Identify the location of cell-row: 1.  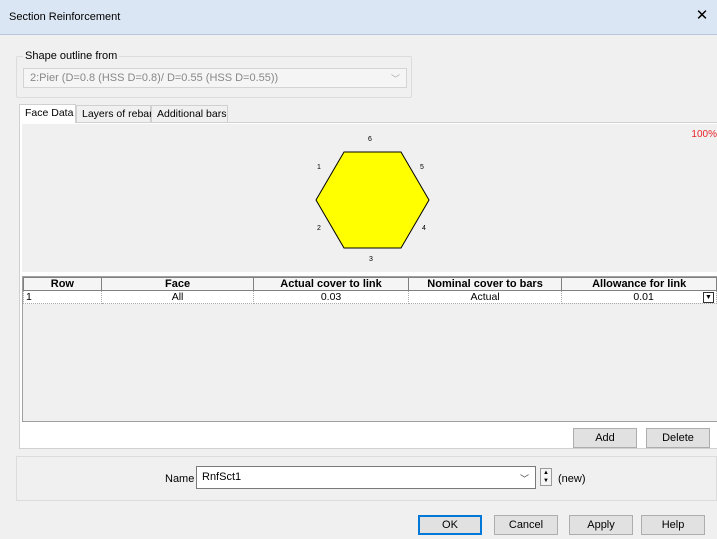
(62, 297).